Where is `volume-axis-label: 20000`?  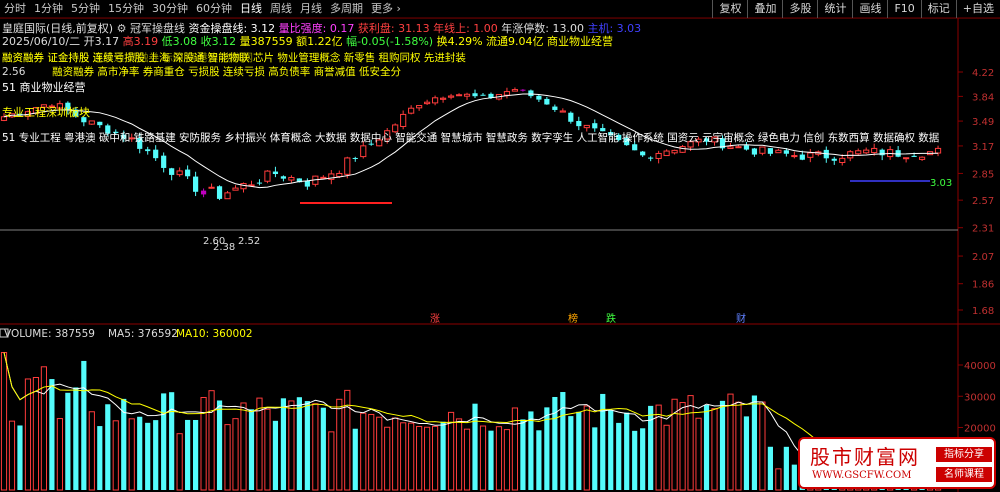
volume-axis-label: 20000 is located at coordinates (980, 429).